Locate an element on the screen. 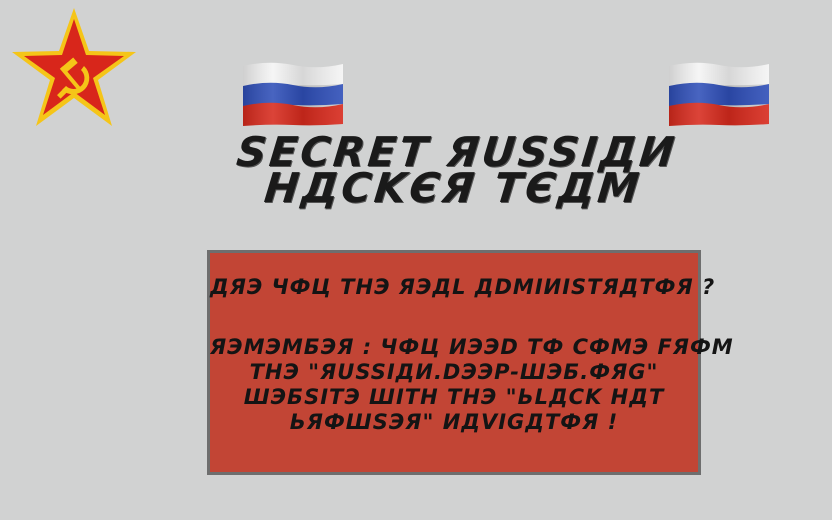 The height and width of the screenshot is (520, 832). message-line: THЭ "ЯUSSIДИ.DЭЭP-ШЭБ.ФЯG" is located at coordinates (454, 372).